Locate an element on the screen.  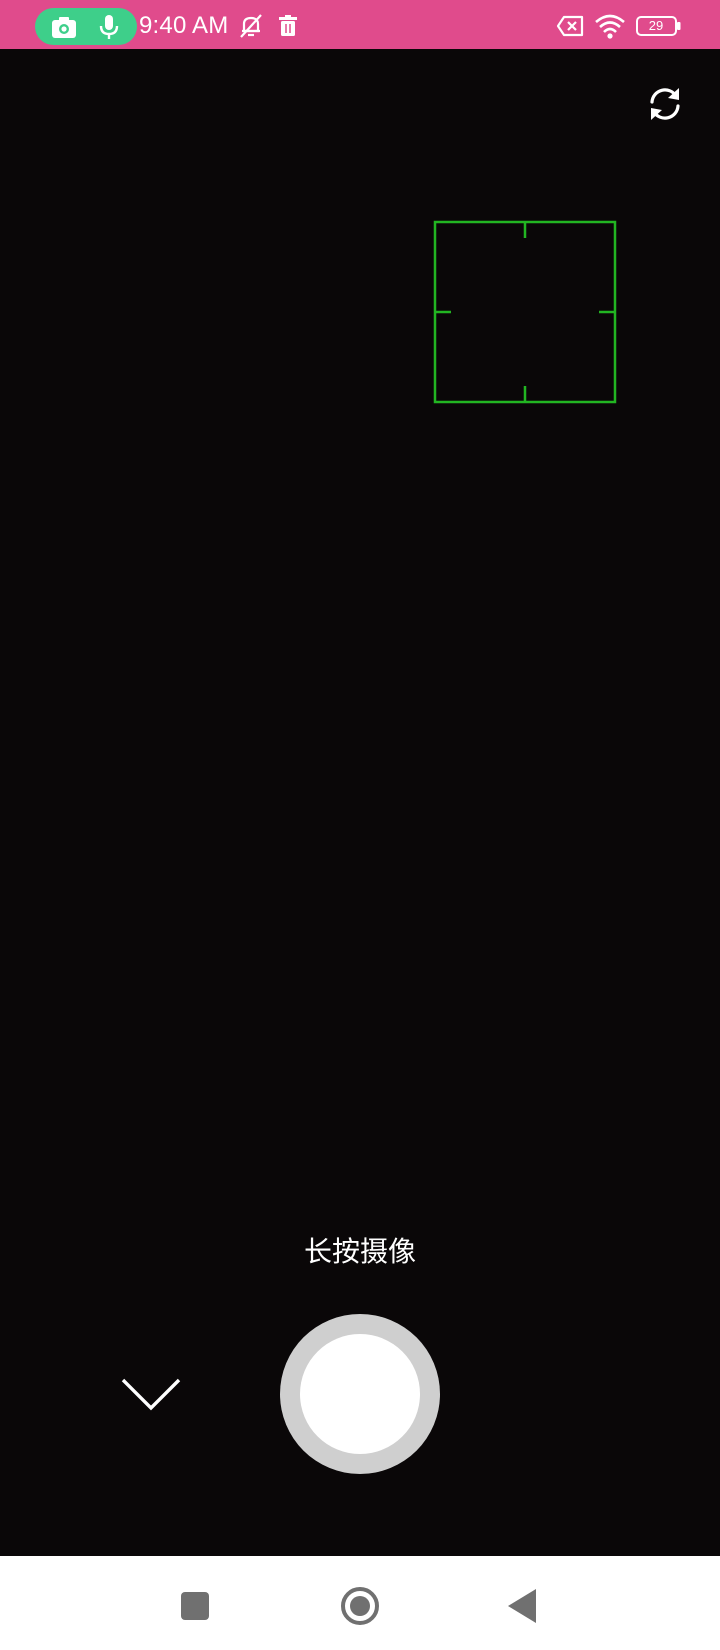
record-hint: 长按摄像 is located at coordinates (359, 1251).